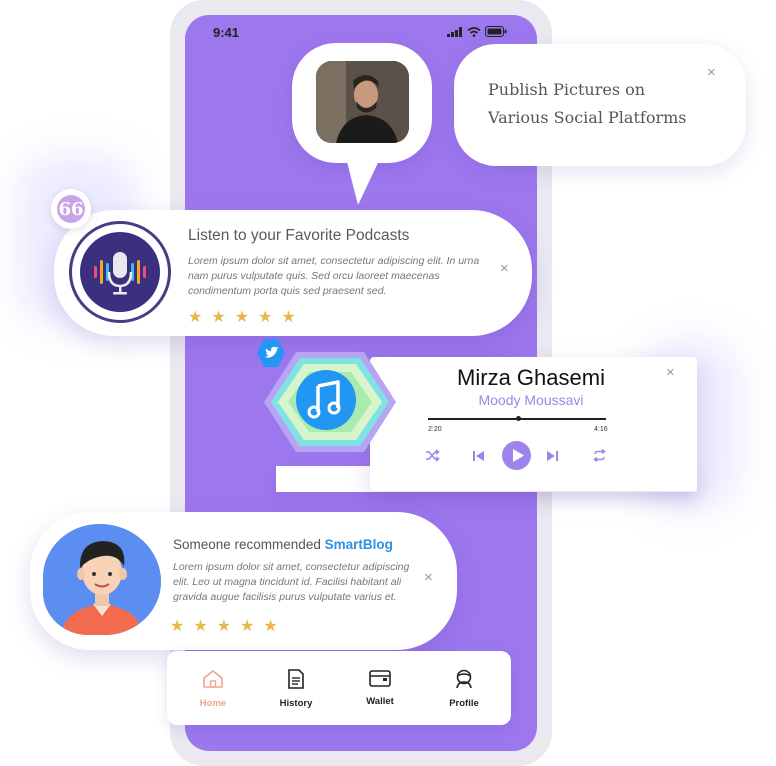  Describe the element at coordinates (213, 679) in the screenshot. I see `home-icon` at that location.